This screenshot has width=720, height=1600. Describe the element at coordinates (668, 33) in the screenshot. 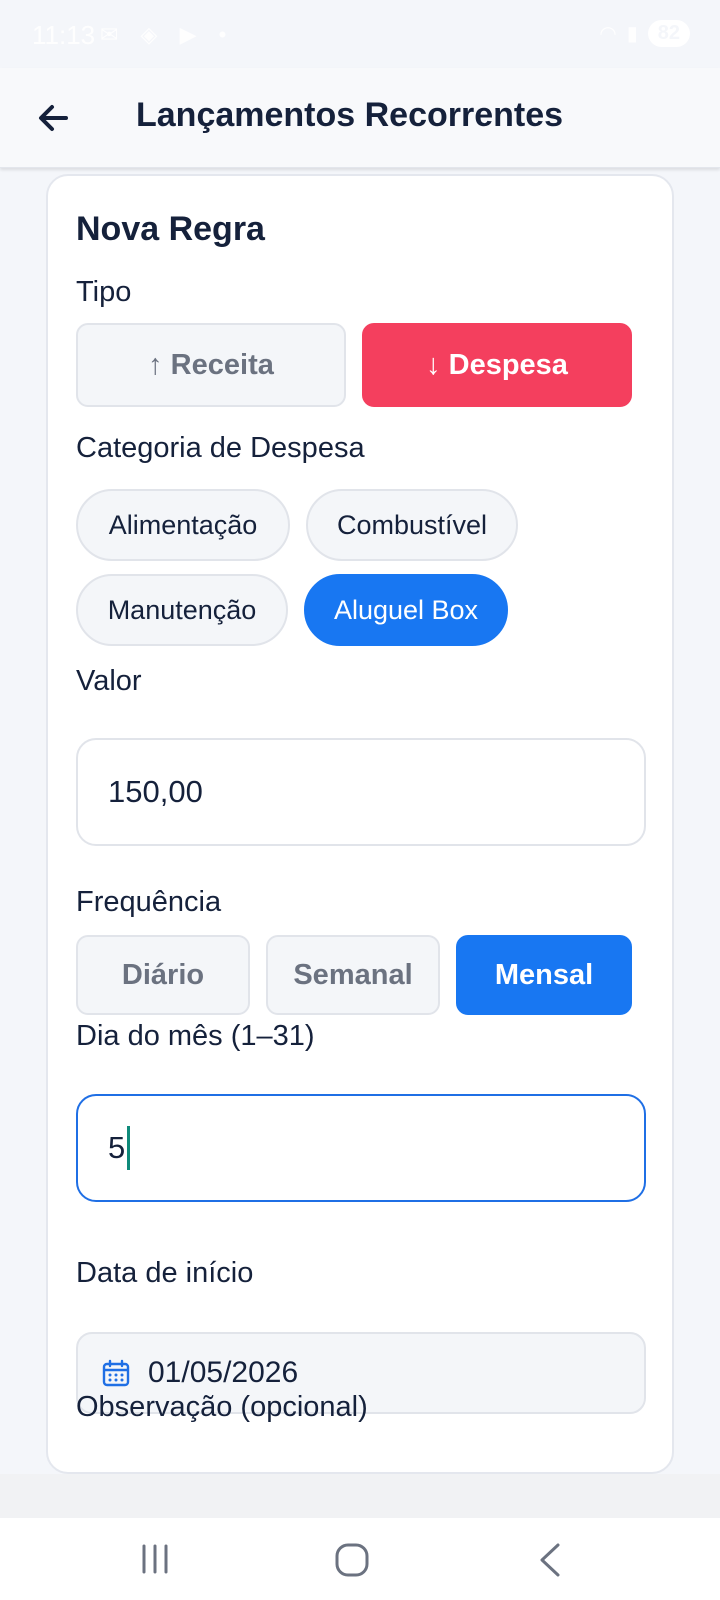

I see `battery-indicator: 82` at that location.